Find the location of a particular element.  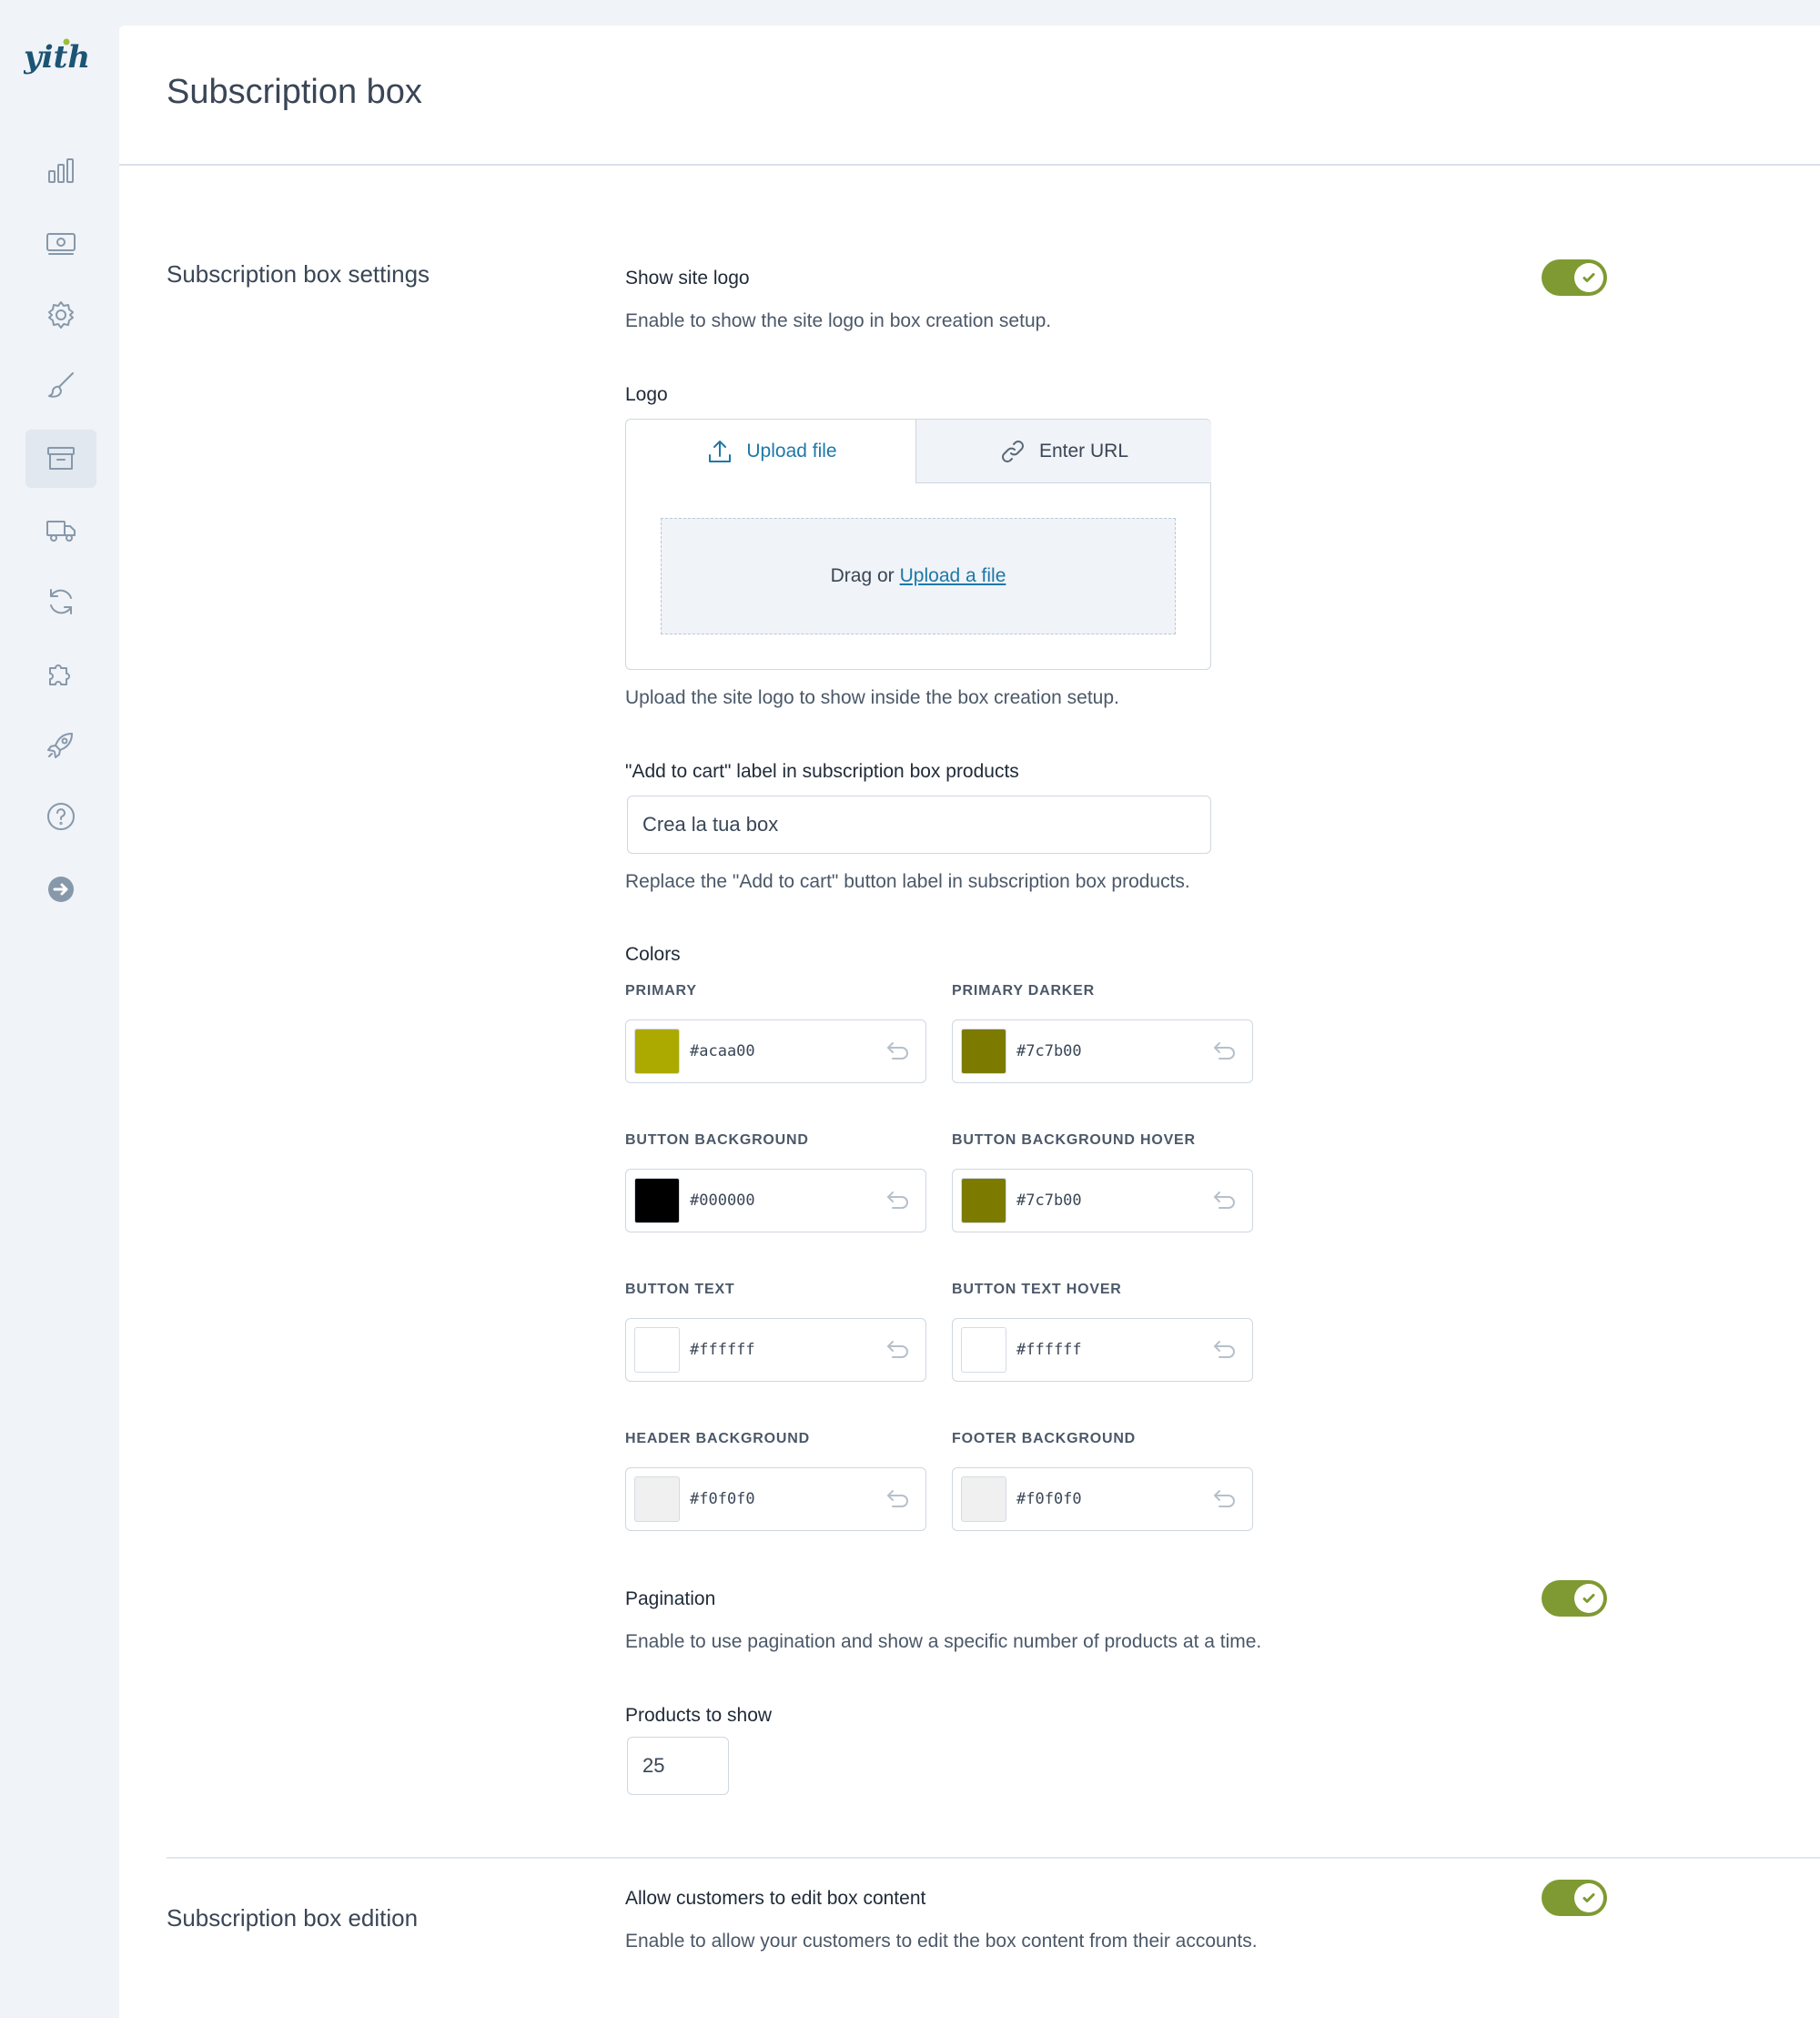

archive-box-icon is located at coordinates (61, 458).